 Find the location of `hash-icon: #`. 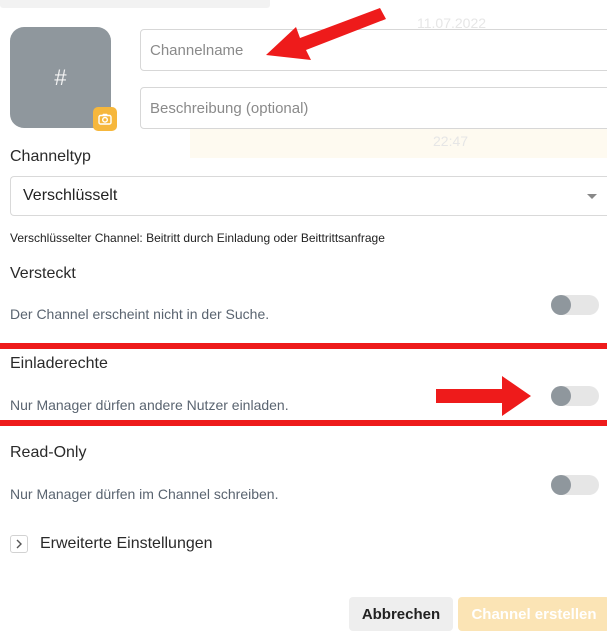

hash-icon: # is located at coordinates (60, 77).